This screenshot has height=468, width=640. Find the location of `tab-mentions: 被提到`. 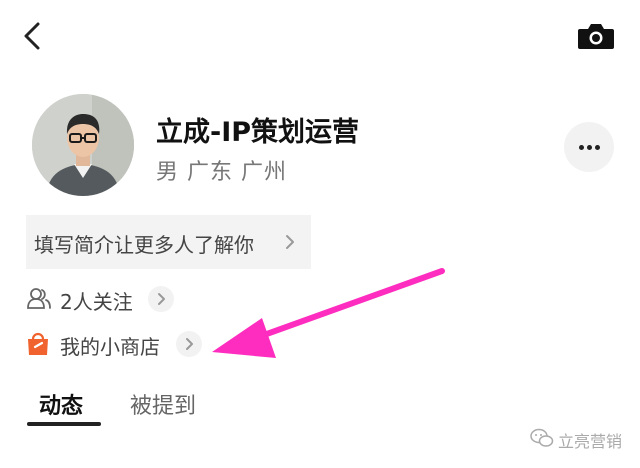

tab-mentions: 被提到 is located at coordinates (163, 404).